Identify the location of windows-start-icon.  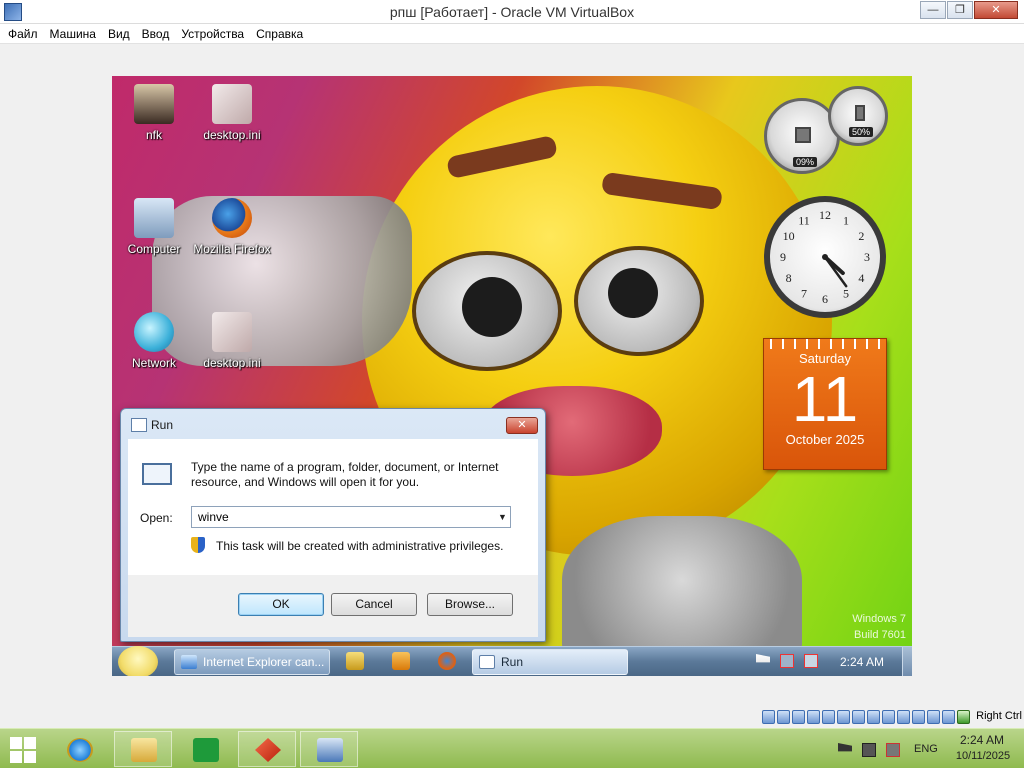
(23, 750).